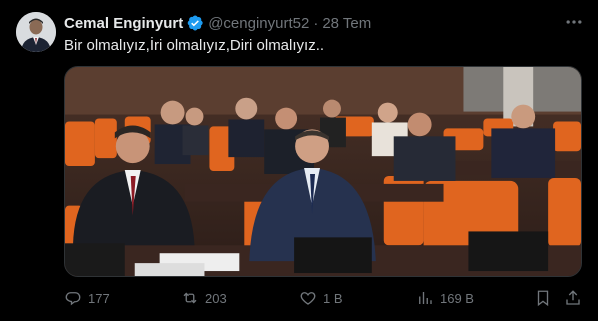  What do you see at coordinates (425, 298) in the screenshot?
I see `views-chart-icon` at bounding box center [425, 298].